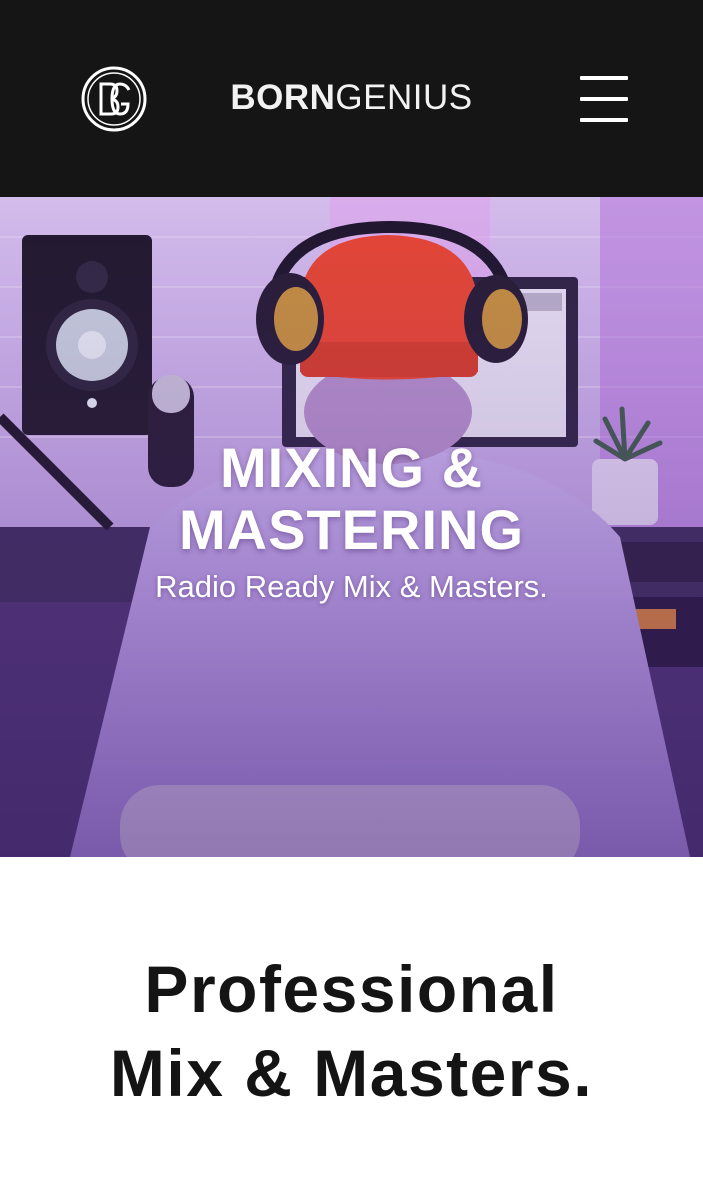  Describe the element at coordinates (351, 1031) in the screenshot. I see `section-heading: Professional Mix & Masters.` at that location.